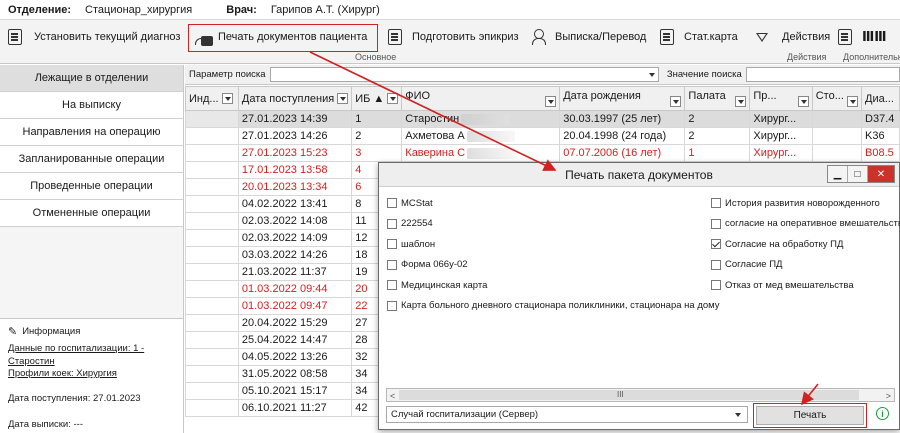  I want to click on patient-link: Старостин, so click(91, 362).